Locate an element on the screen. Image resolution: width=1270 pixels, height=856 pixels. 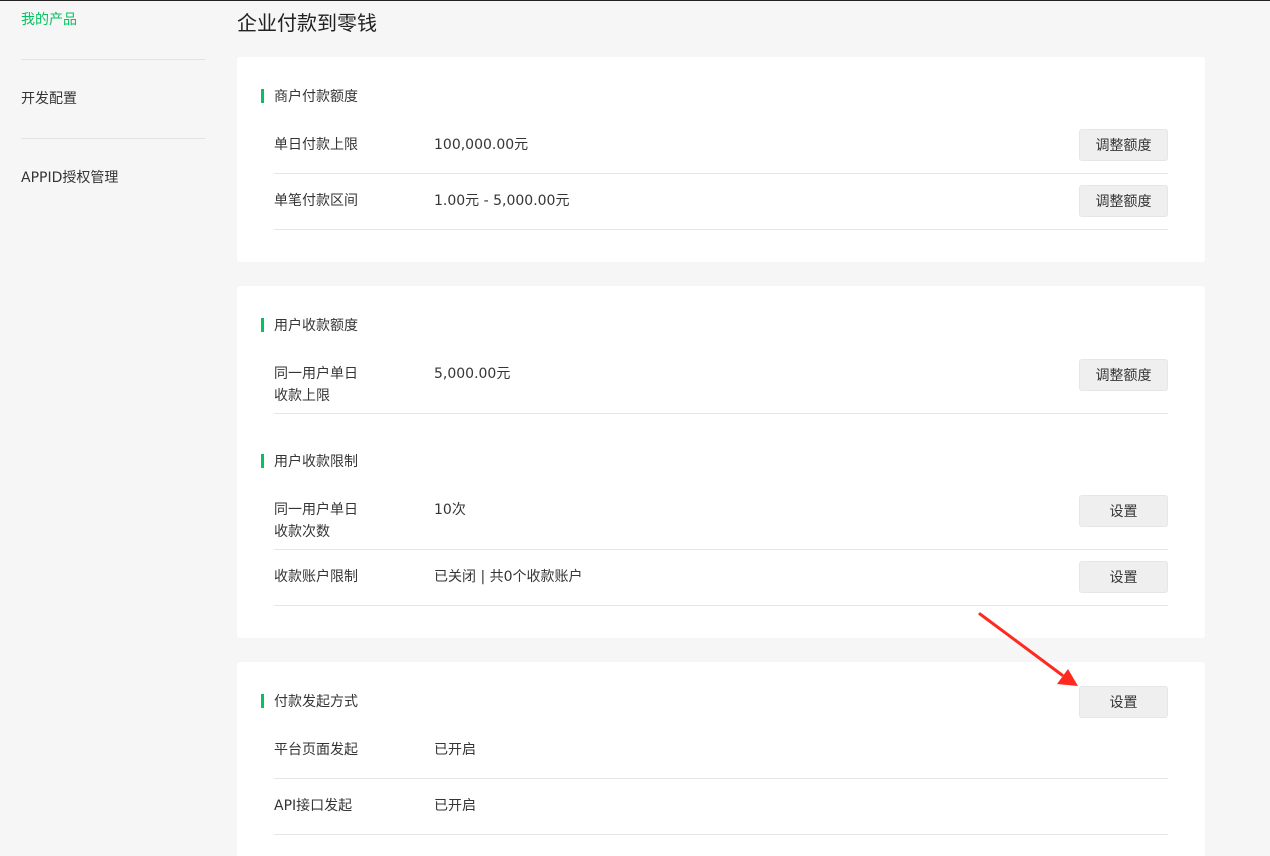
row-value: 5,000.00元 is located at coordinates (472, 374).